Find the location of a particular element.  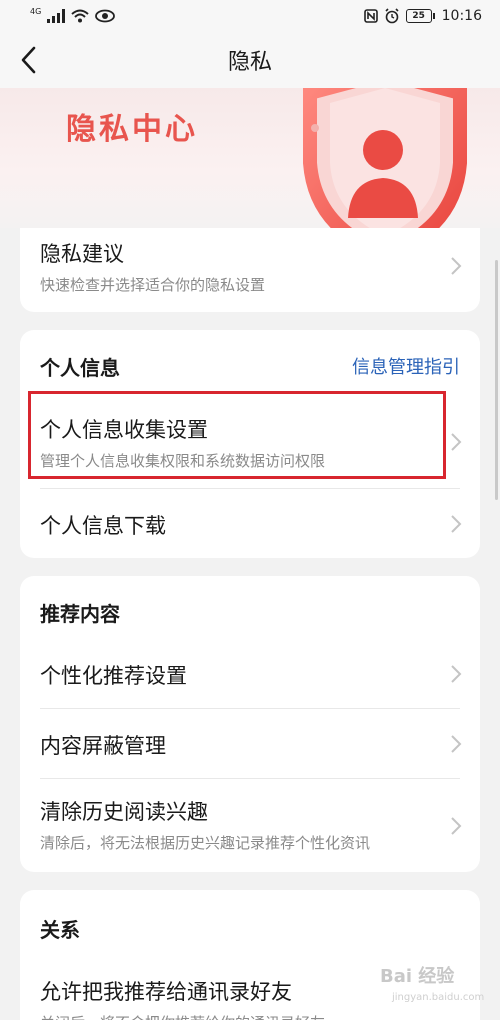

personal-info-download-row: 个人信息下载 is located at coordinates (250, 523).